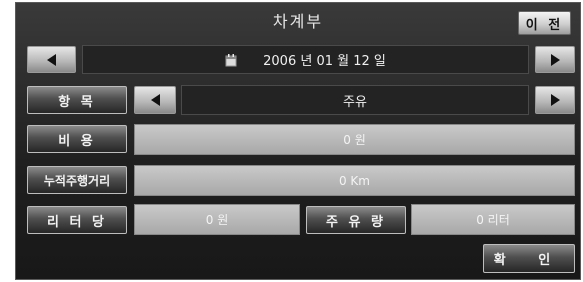 The height and width of the screenshot is (282, 583). I want to click on item-next-arrow, so click(555, 100).